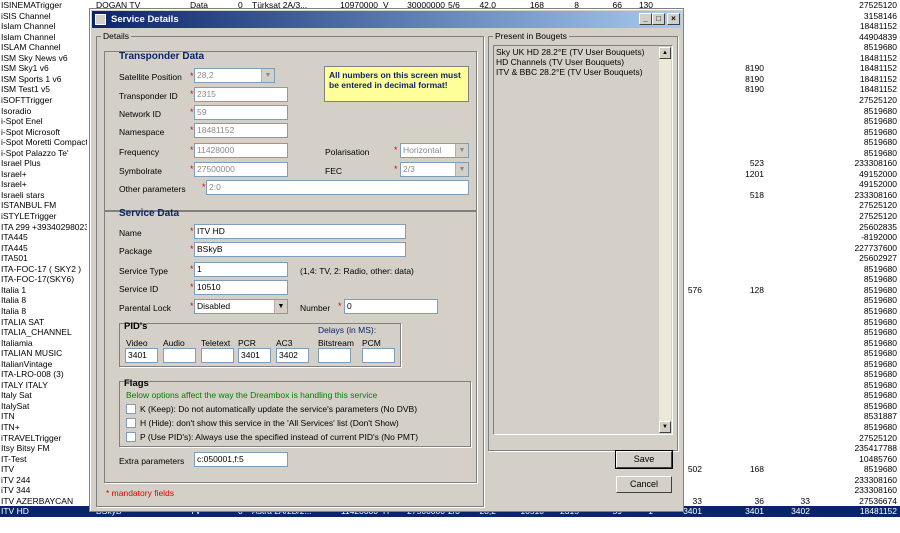 The width and height of the screenshot is (900, 533). What do you see at coordinates (805, 500) in the screenshot?
I see `cell-ac3: 33` at bounding box center [805, 500].